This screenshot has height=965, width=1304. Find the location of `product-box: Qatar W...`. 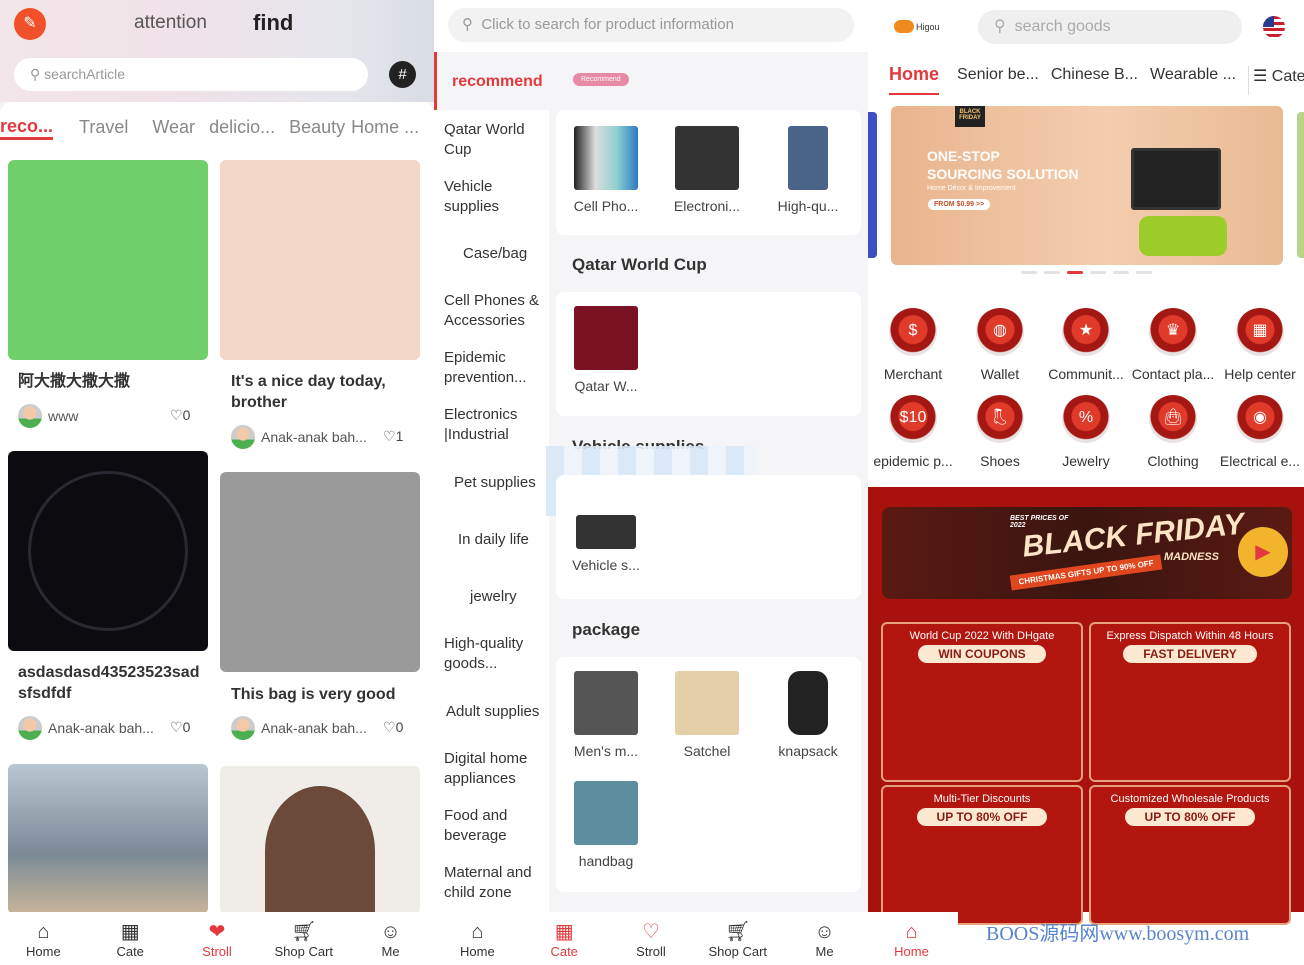

product-box: Qatar W... is located at coordinates (708, 354).